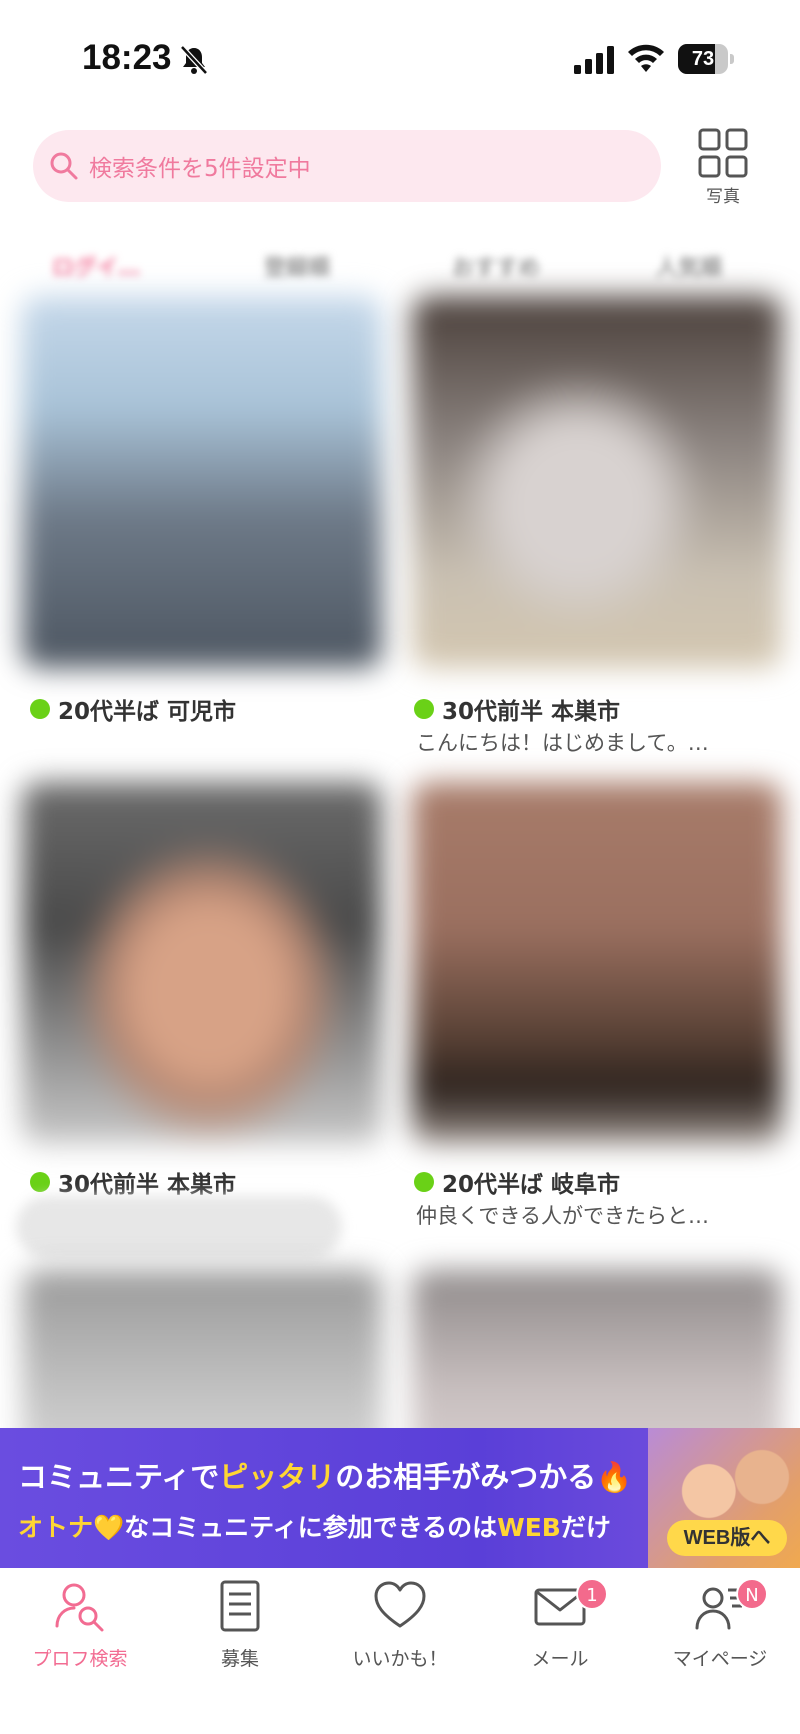 This screenshot has width=800, height=1734. I want to click on bottom-nav: プロフ検索 募集 いいかも！ メール 1 マイページ N, so click(400, 1651).